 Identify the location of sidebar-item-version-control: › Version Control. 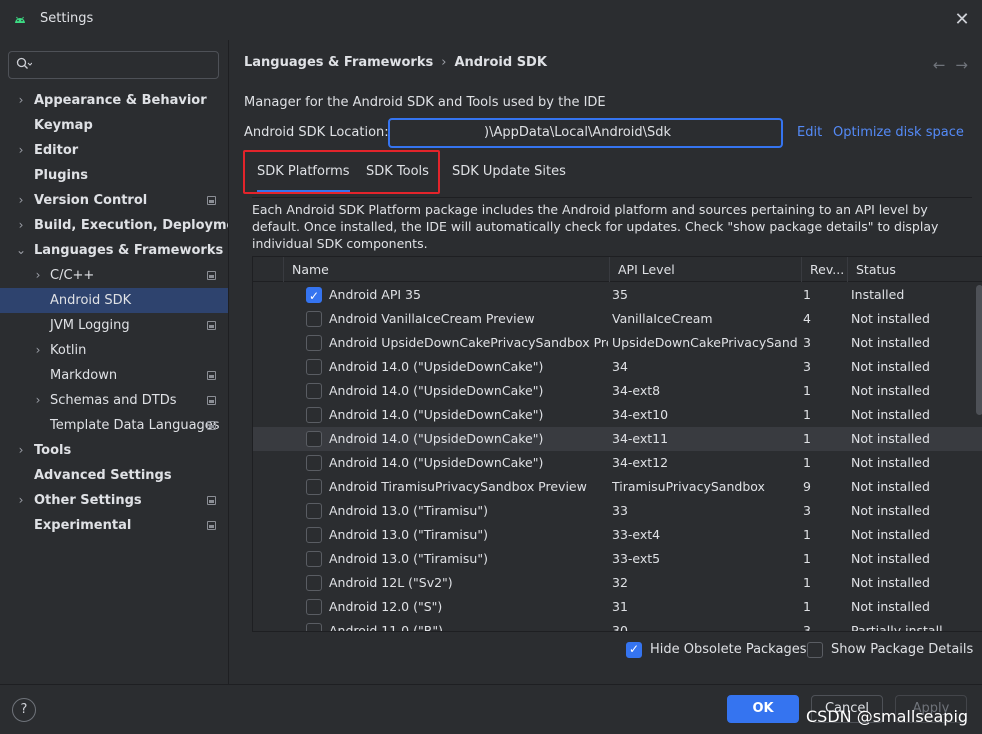
(114, 200).